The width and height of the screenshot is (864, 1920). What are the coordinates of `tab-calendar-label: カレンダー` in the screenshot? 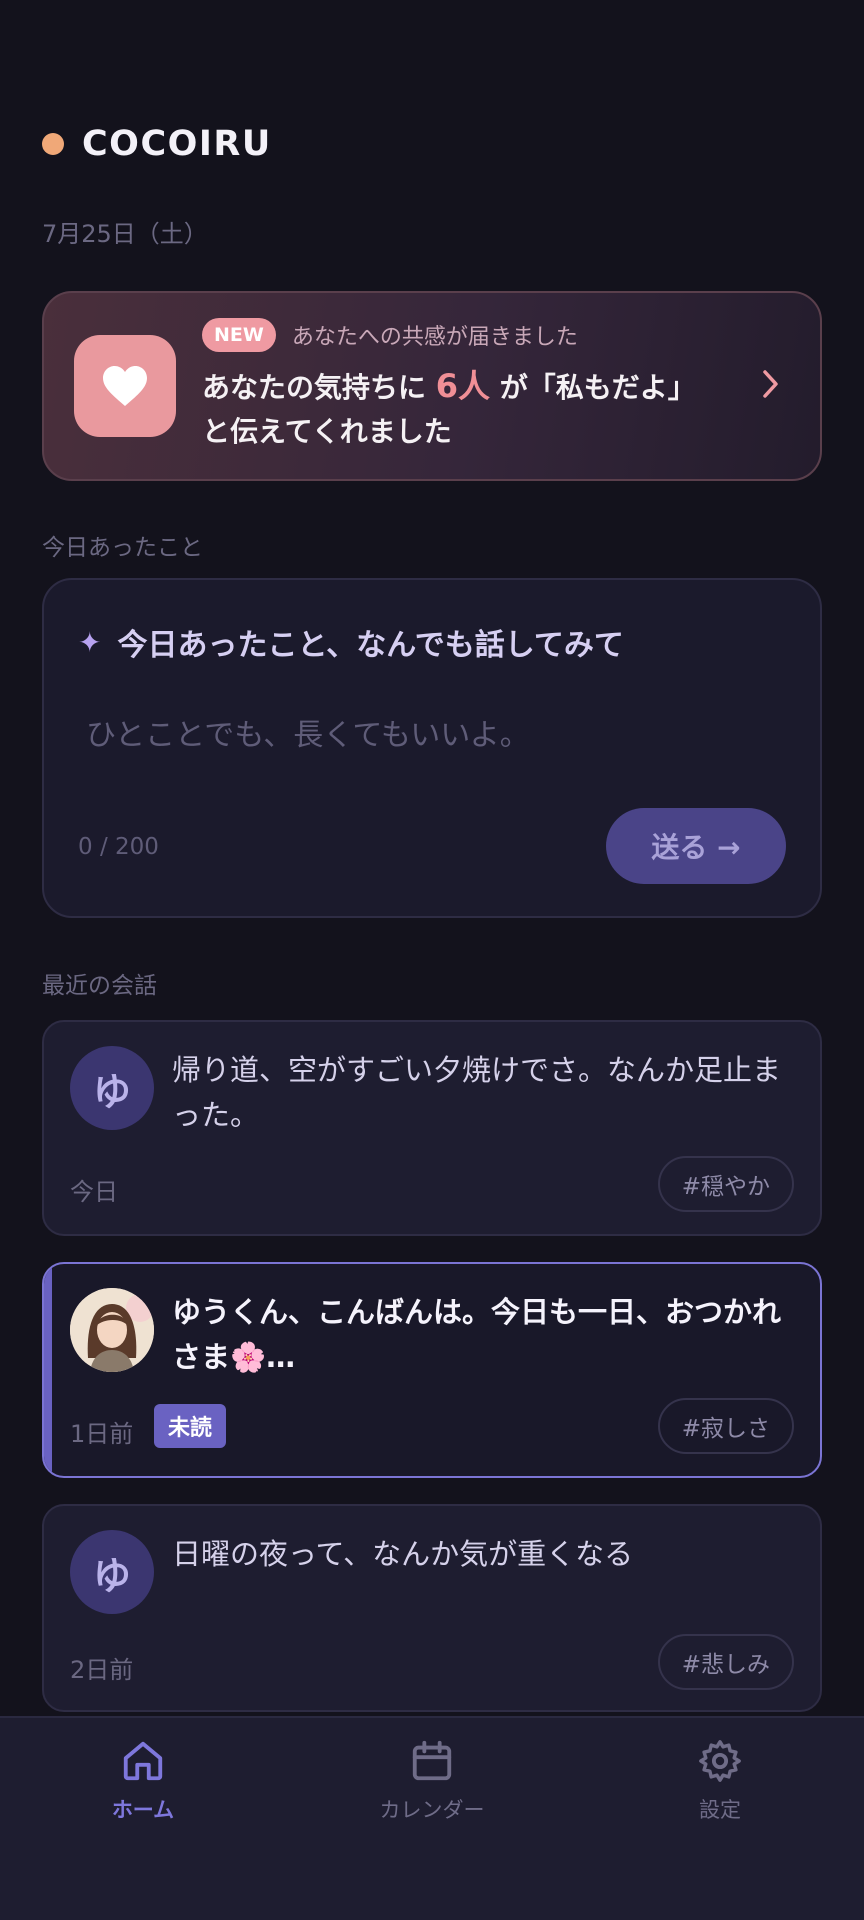 It's located at (432, 1810).